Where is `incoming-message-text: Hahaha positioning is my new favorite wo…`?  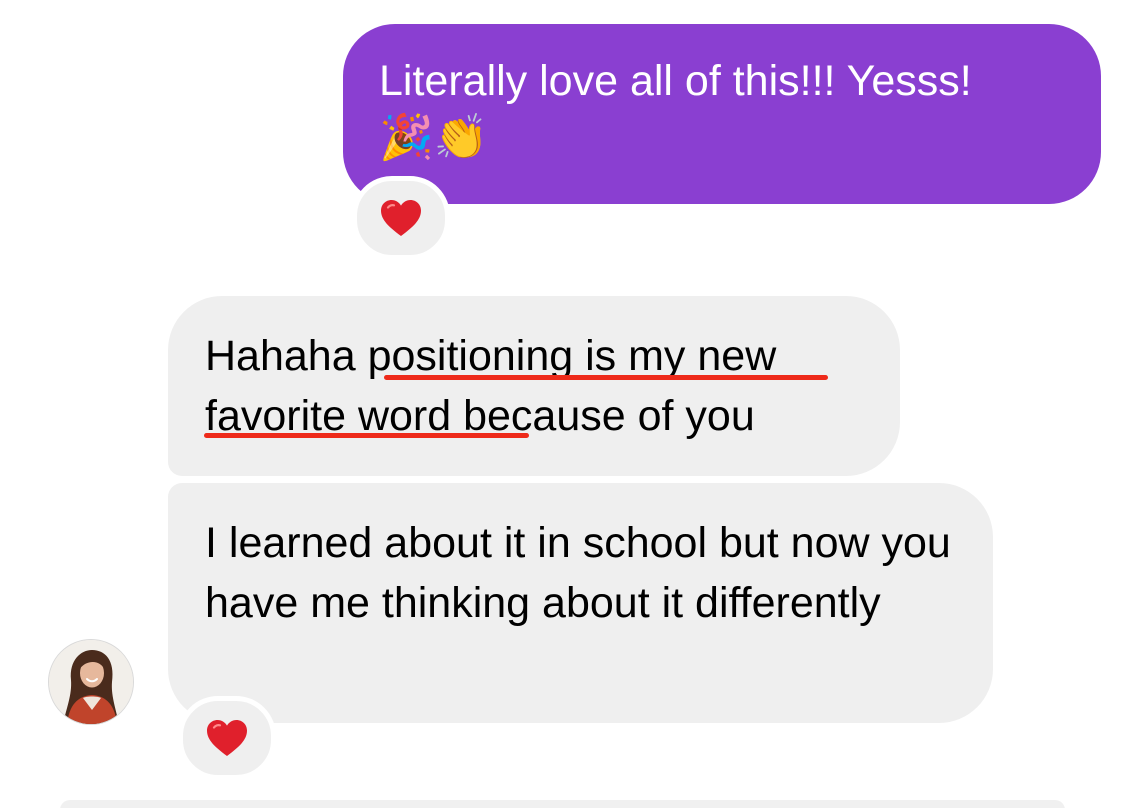
incoming-message-text: Hahaha positioning is my new favorite wo… is located at coordinates (491, 386).